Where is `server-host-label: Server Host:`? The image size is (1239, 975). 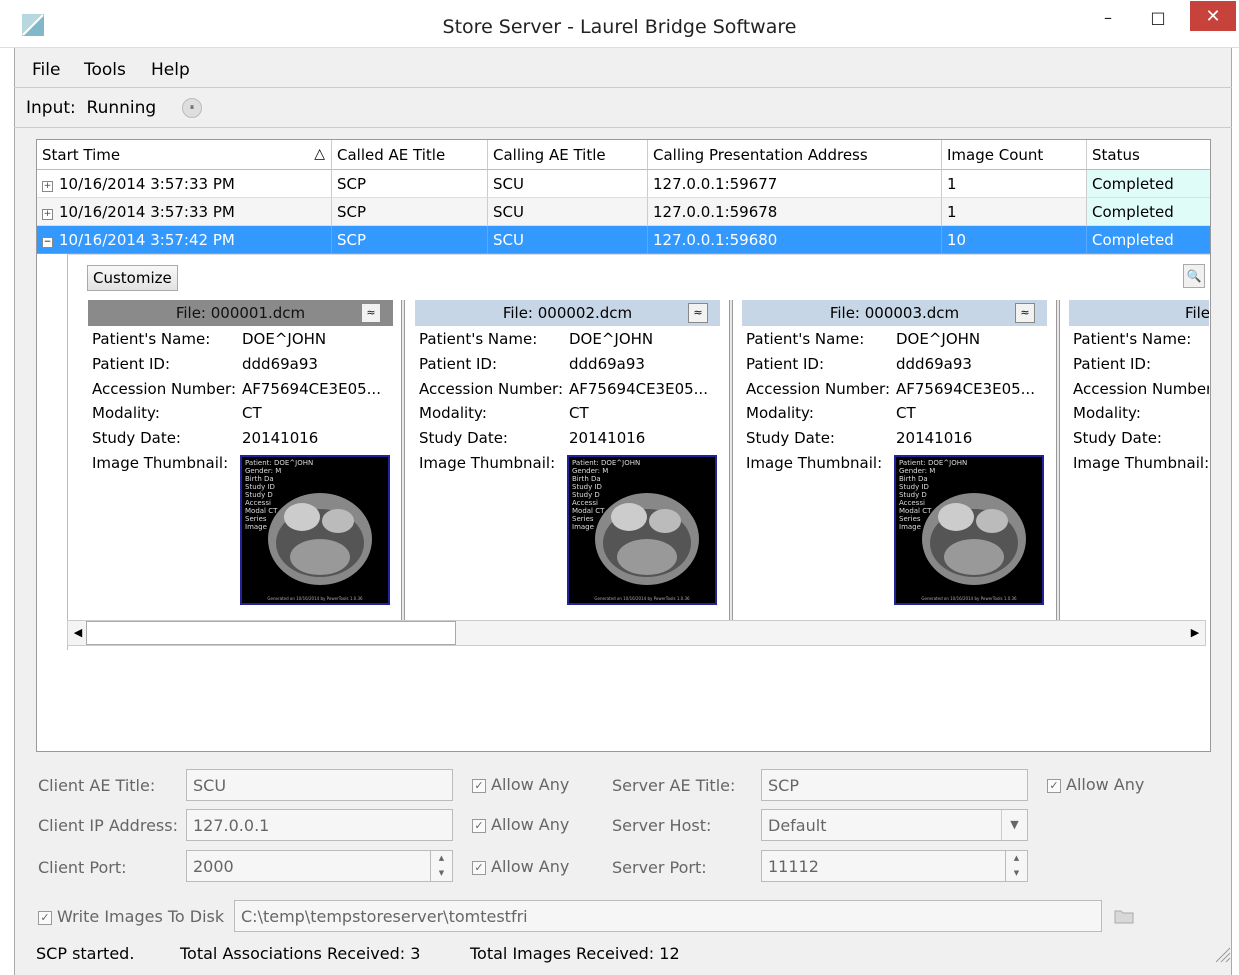
server-host-label: Server Host: is located at coordinates (662, 825).